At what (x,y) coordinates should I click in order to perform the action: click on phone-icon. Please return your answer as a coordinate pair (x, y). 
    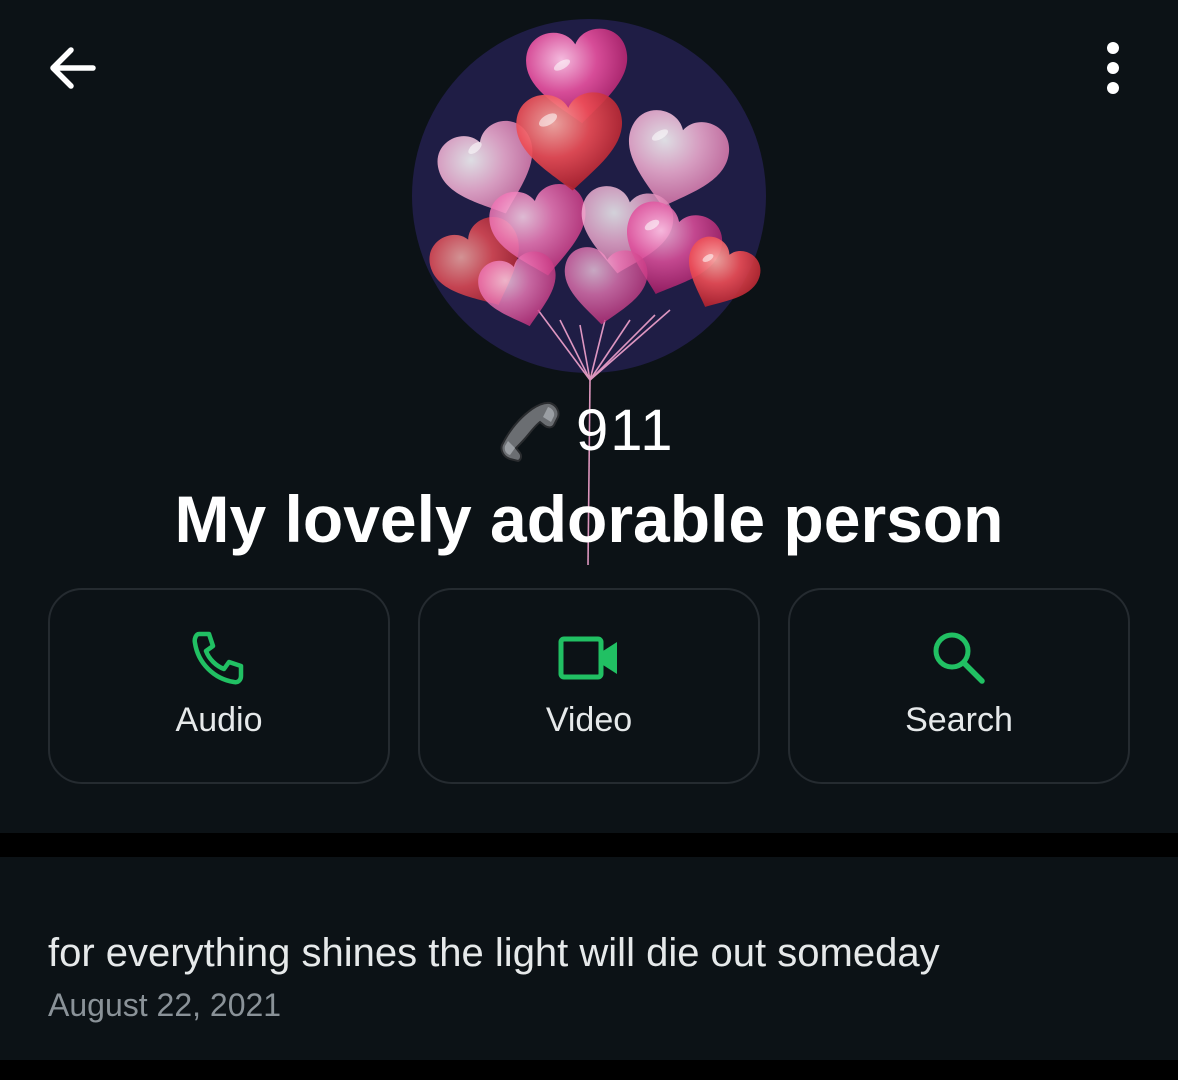
    Looking at the image, I should click on (219, 658).